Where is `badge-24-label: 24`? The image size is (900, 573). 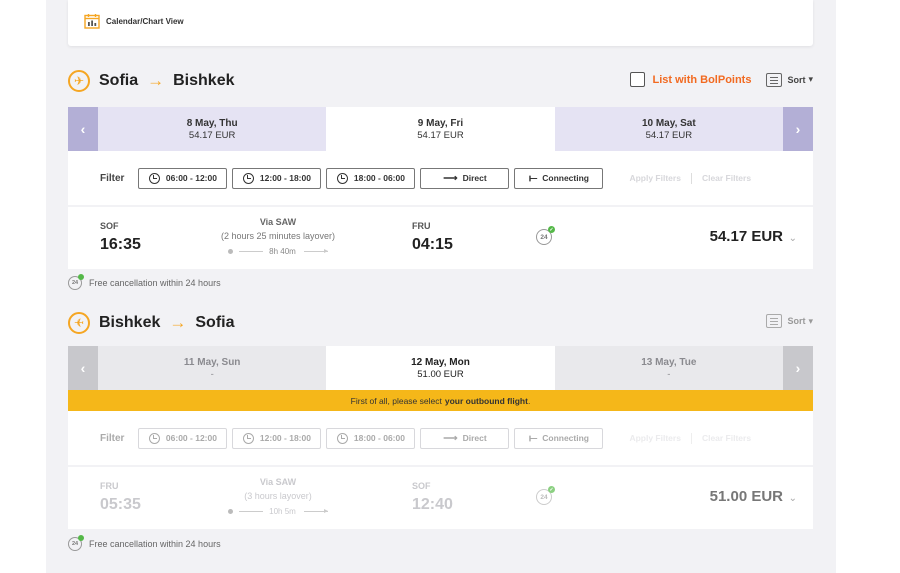
badge-24-label: 24 is located at coordinates (544, 497).